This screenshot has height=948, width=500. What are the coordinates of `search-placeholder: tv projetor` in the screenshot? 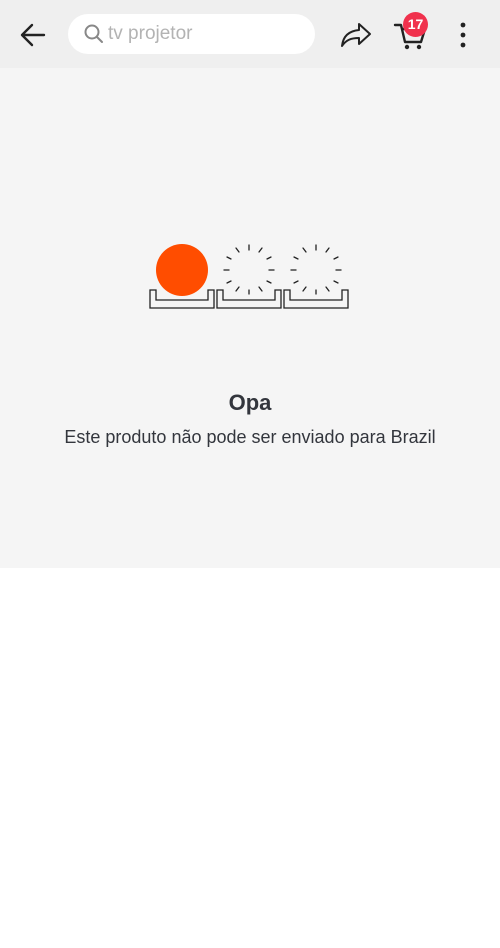 It's located at (150, 33).